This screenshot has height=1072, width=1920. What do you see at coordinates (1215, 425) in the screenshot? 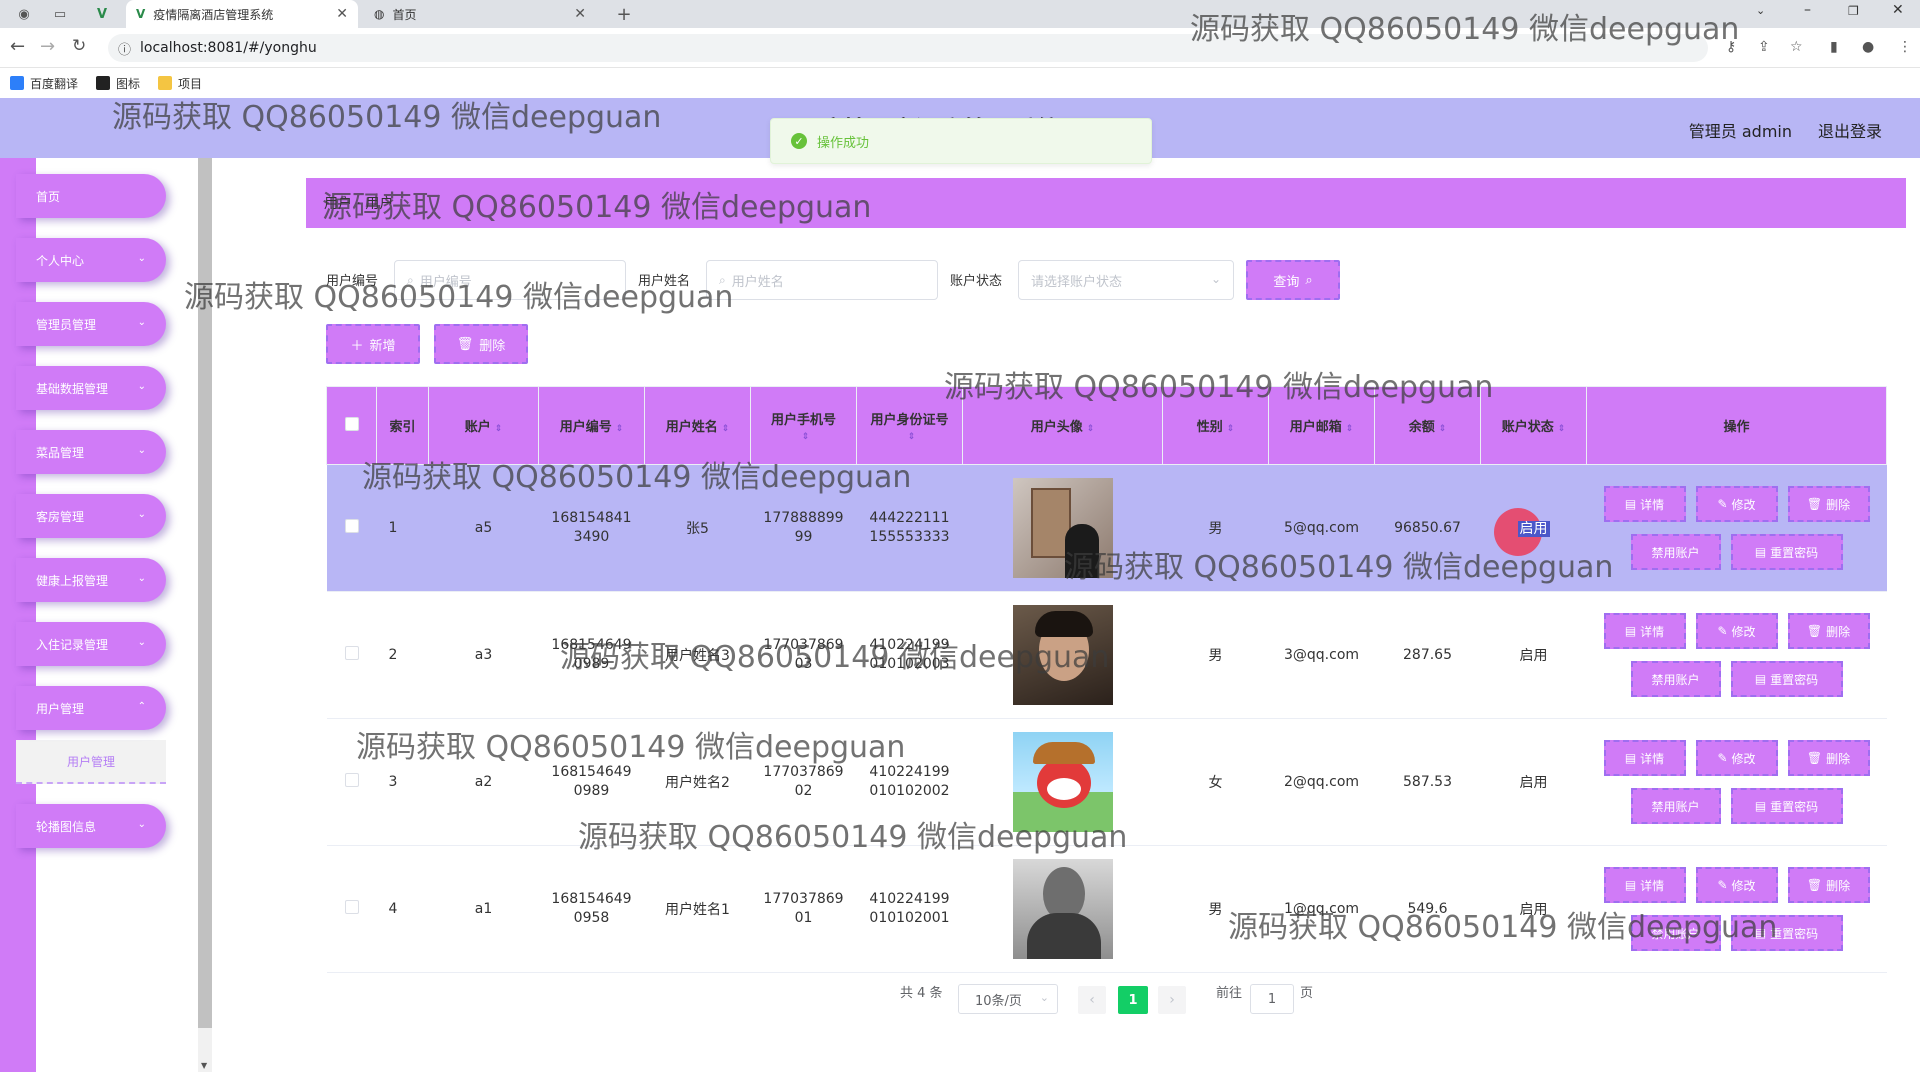
I see `header-gender: 性别 ⇕` at bounding box center [1215, 425].